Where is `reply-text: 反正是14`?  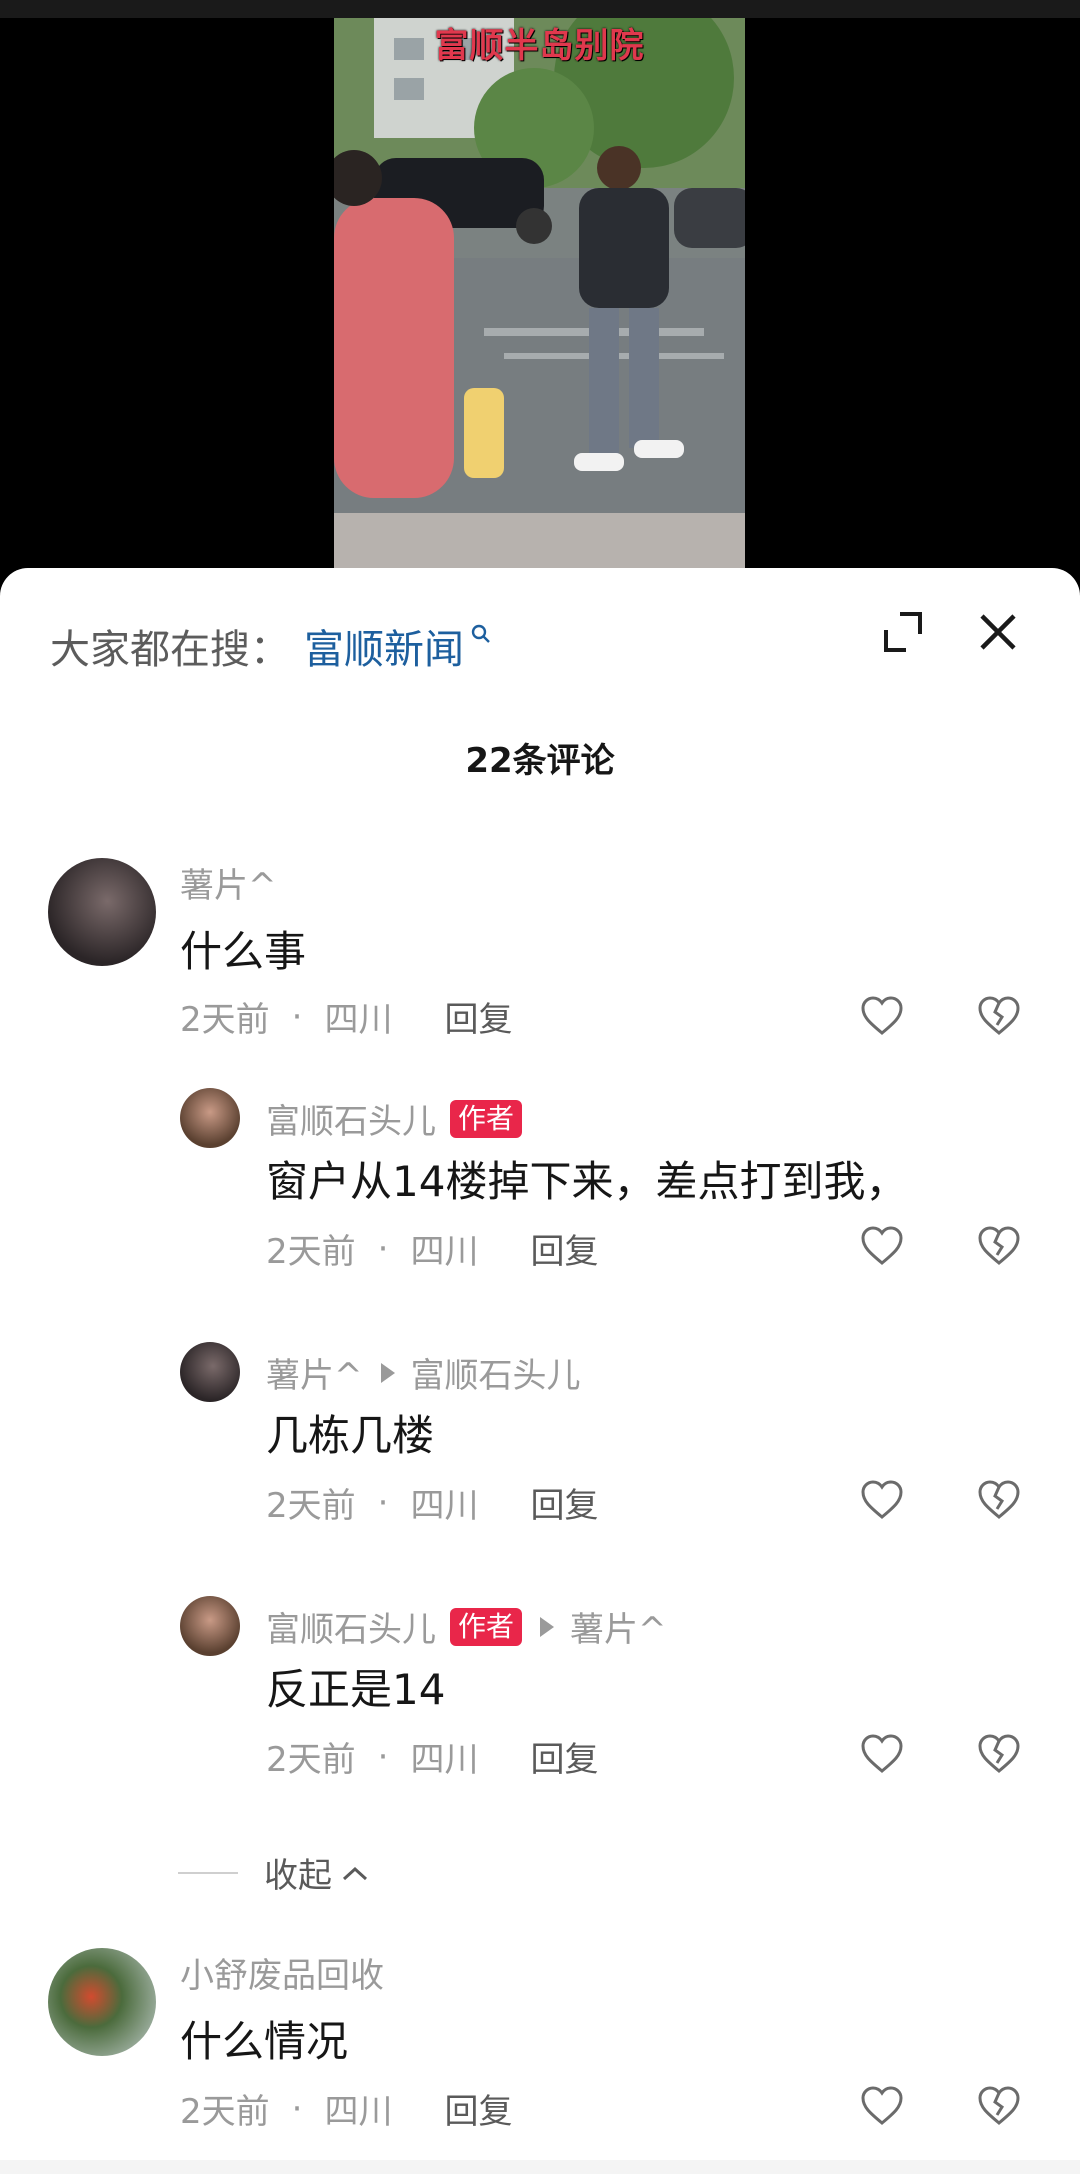 reply-text: 反正是14 is located at coordinates (356, 1689).